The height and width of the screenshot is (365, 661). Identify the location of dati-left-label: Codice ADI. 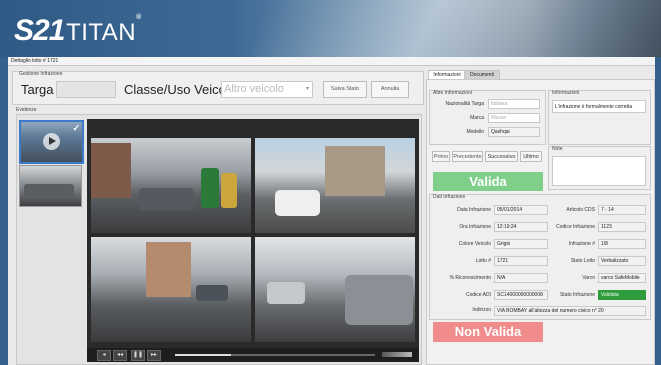
(478, 295).